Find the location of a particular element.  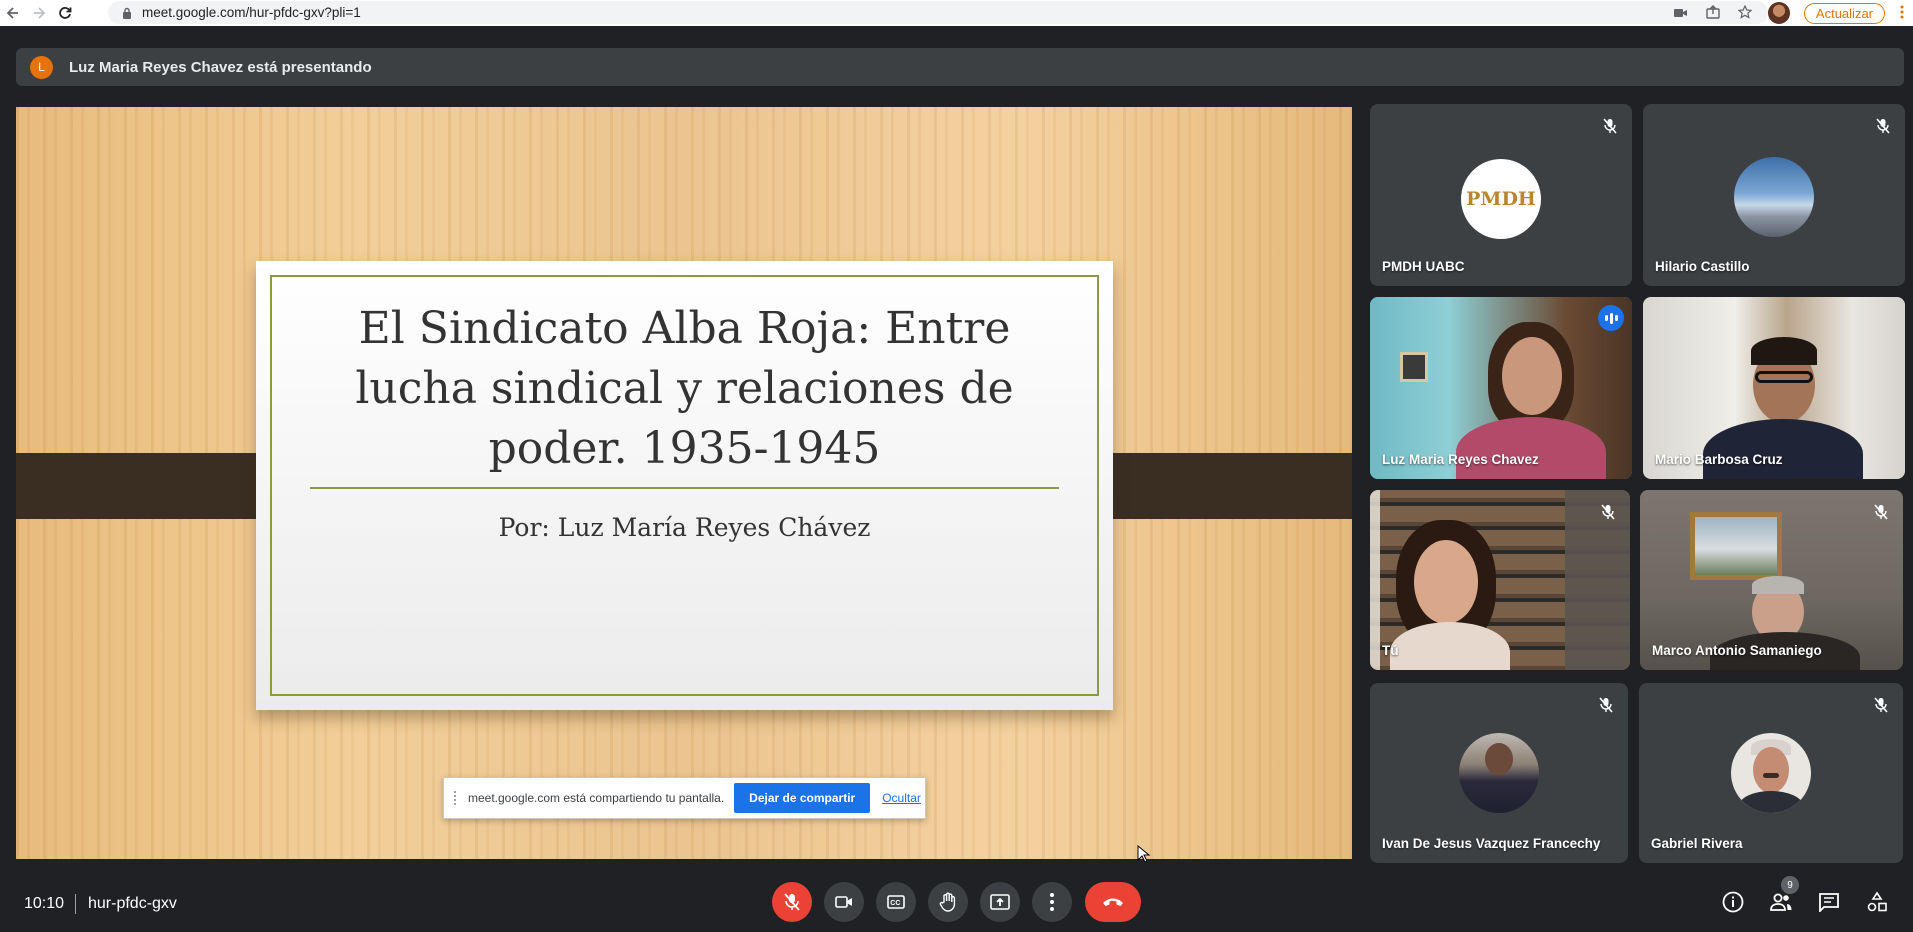

info-icon is located at coordinates (1733, 902).